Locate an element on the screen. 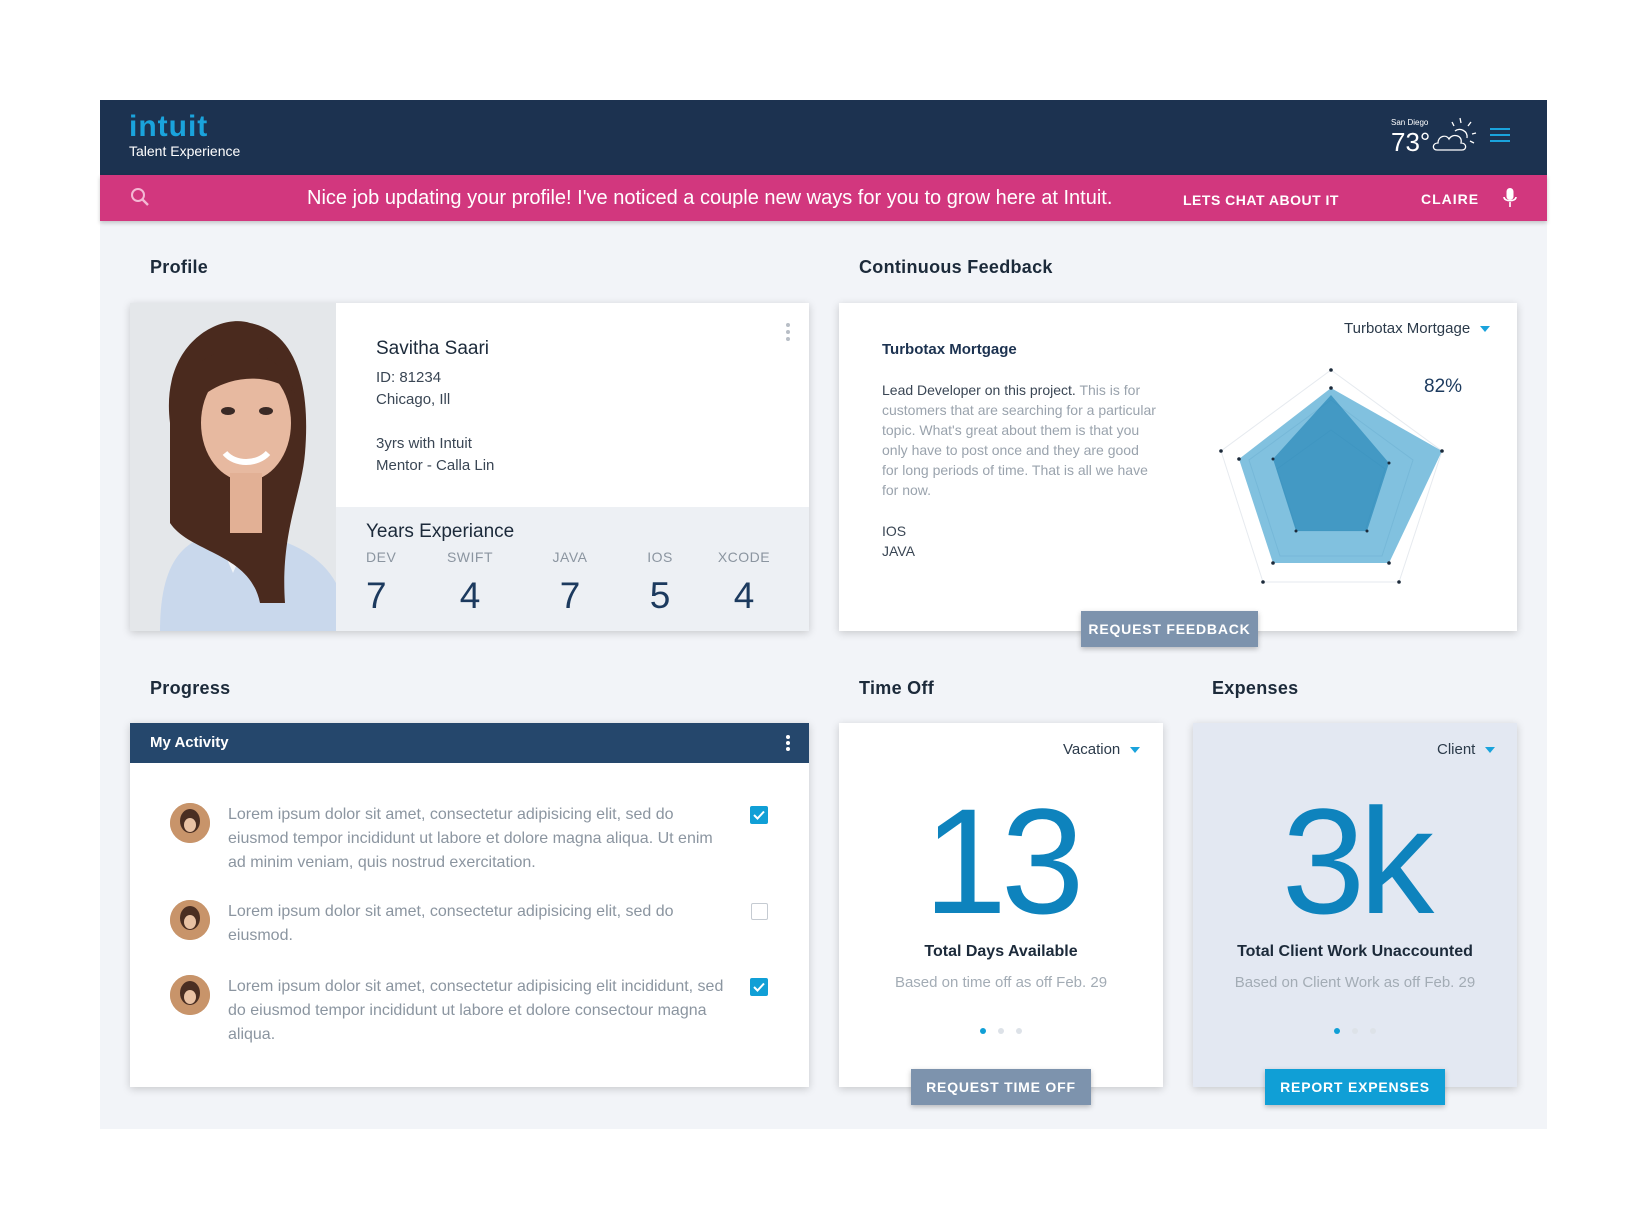 Image resolution: width=1638 pixels, height=1222 pixels. cloudy-sun-icon is located at coordinates (1454, 134).